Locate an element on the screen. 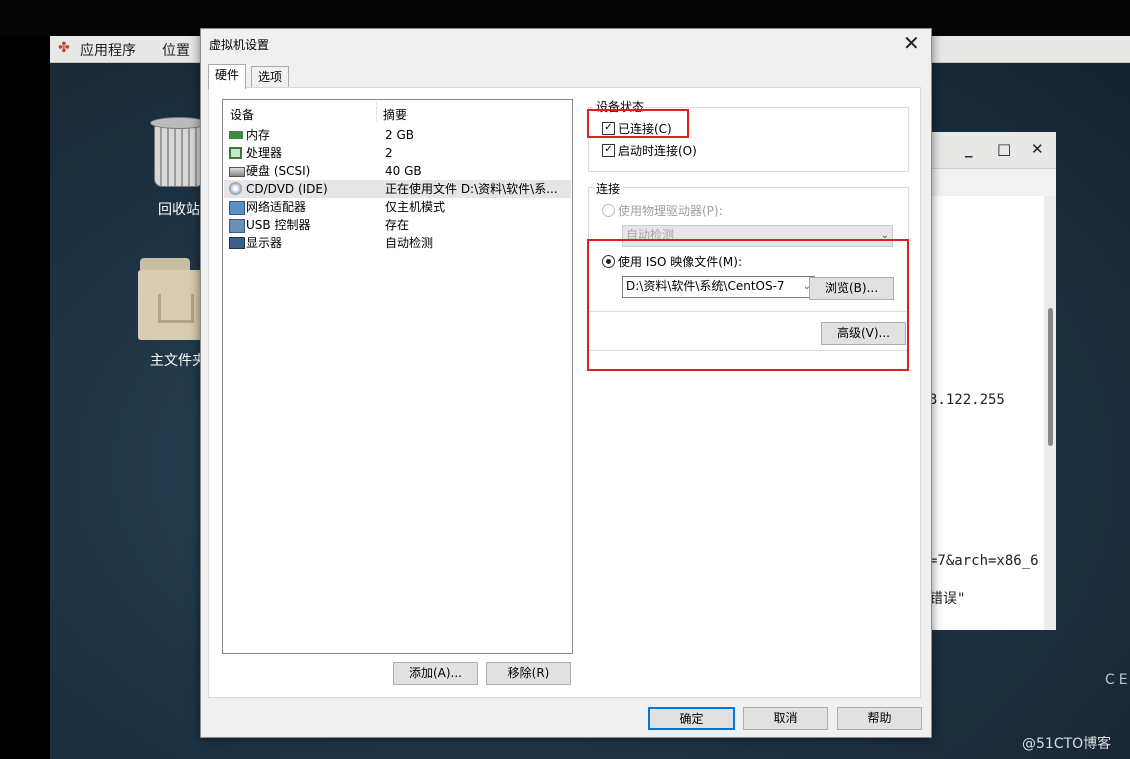 This screenshot has height=759, width=1130. watermark: @51CTO博客 is located at coordinates (1067, 744).